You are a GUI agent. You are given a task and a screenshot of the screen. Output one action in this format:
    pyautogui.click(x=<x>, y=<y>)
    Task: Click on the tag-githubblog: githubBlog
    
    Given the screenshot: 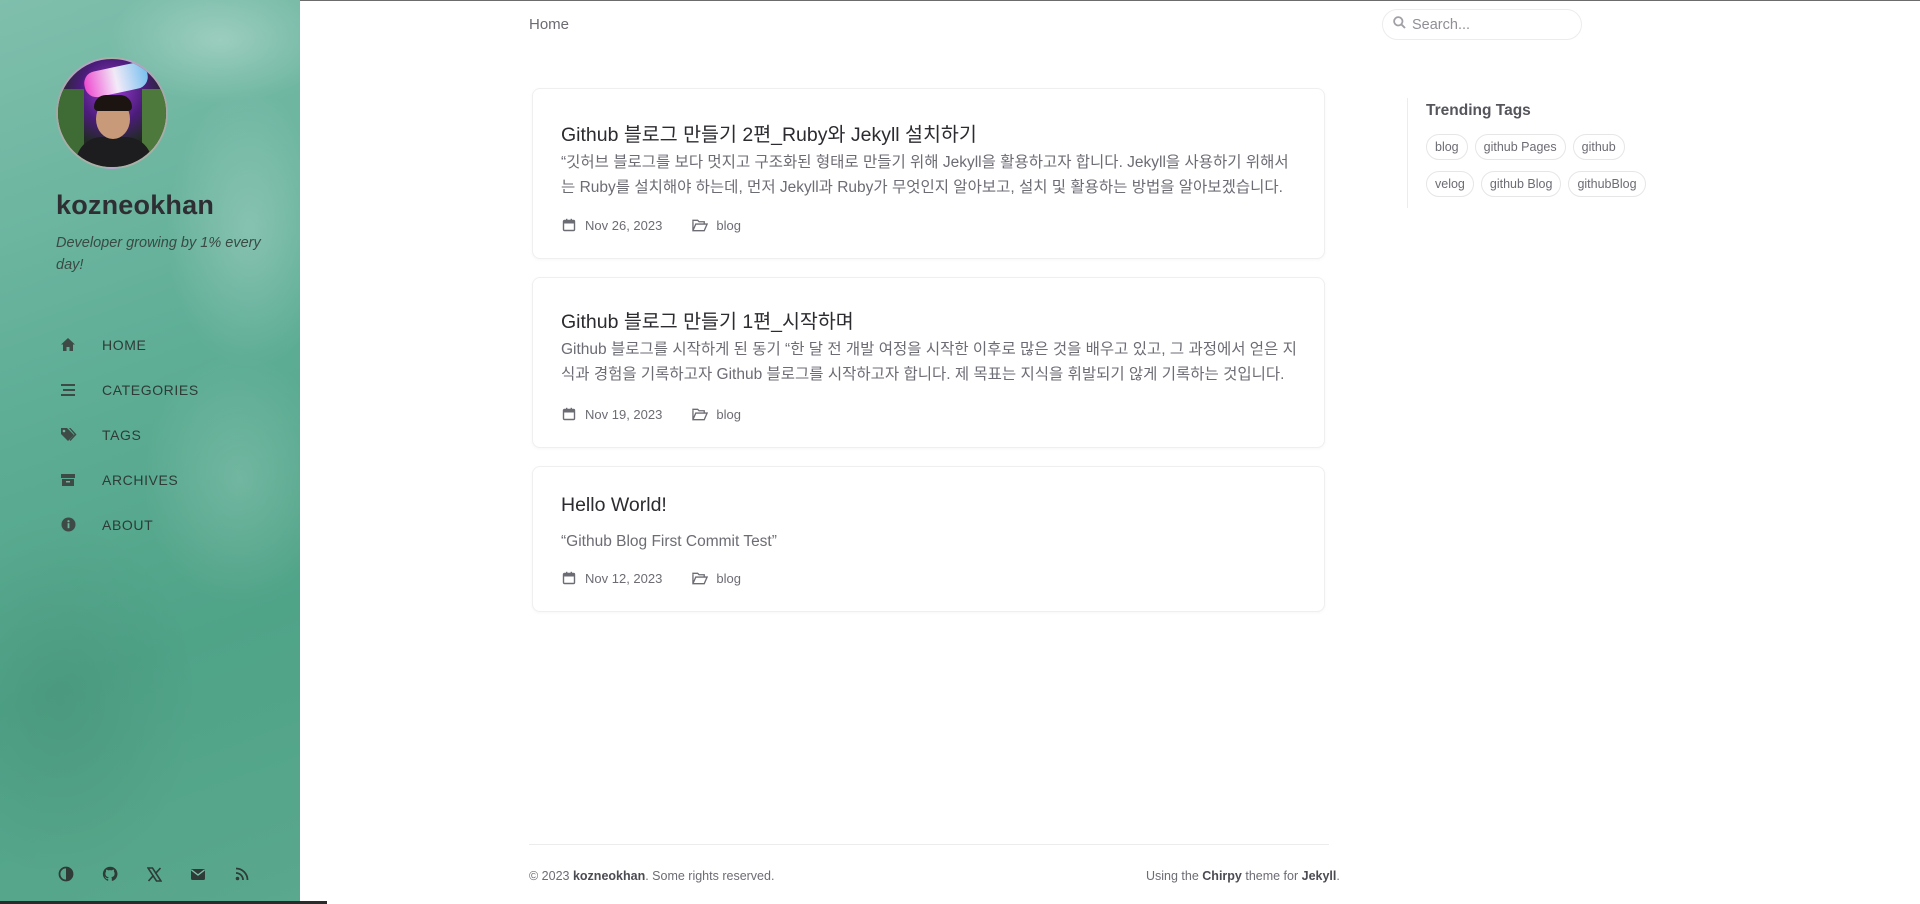 What is the action you would take?
    pyautogui.click(x=1607, y=184)
    